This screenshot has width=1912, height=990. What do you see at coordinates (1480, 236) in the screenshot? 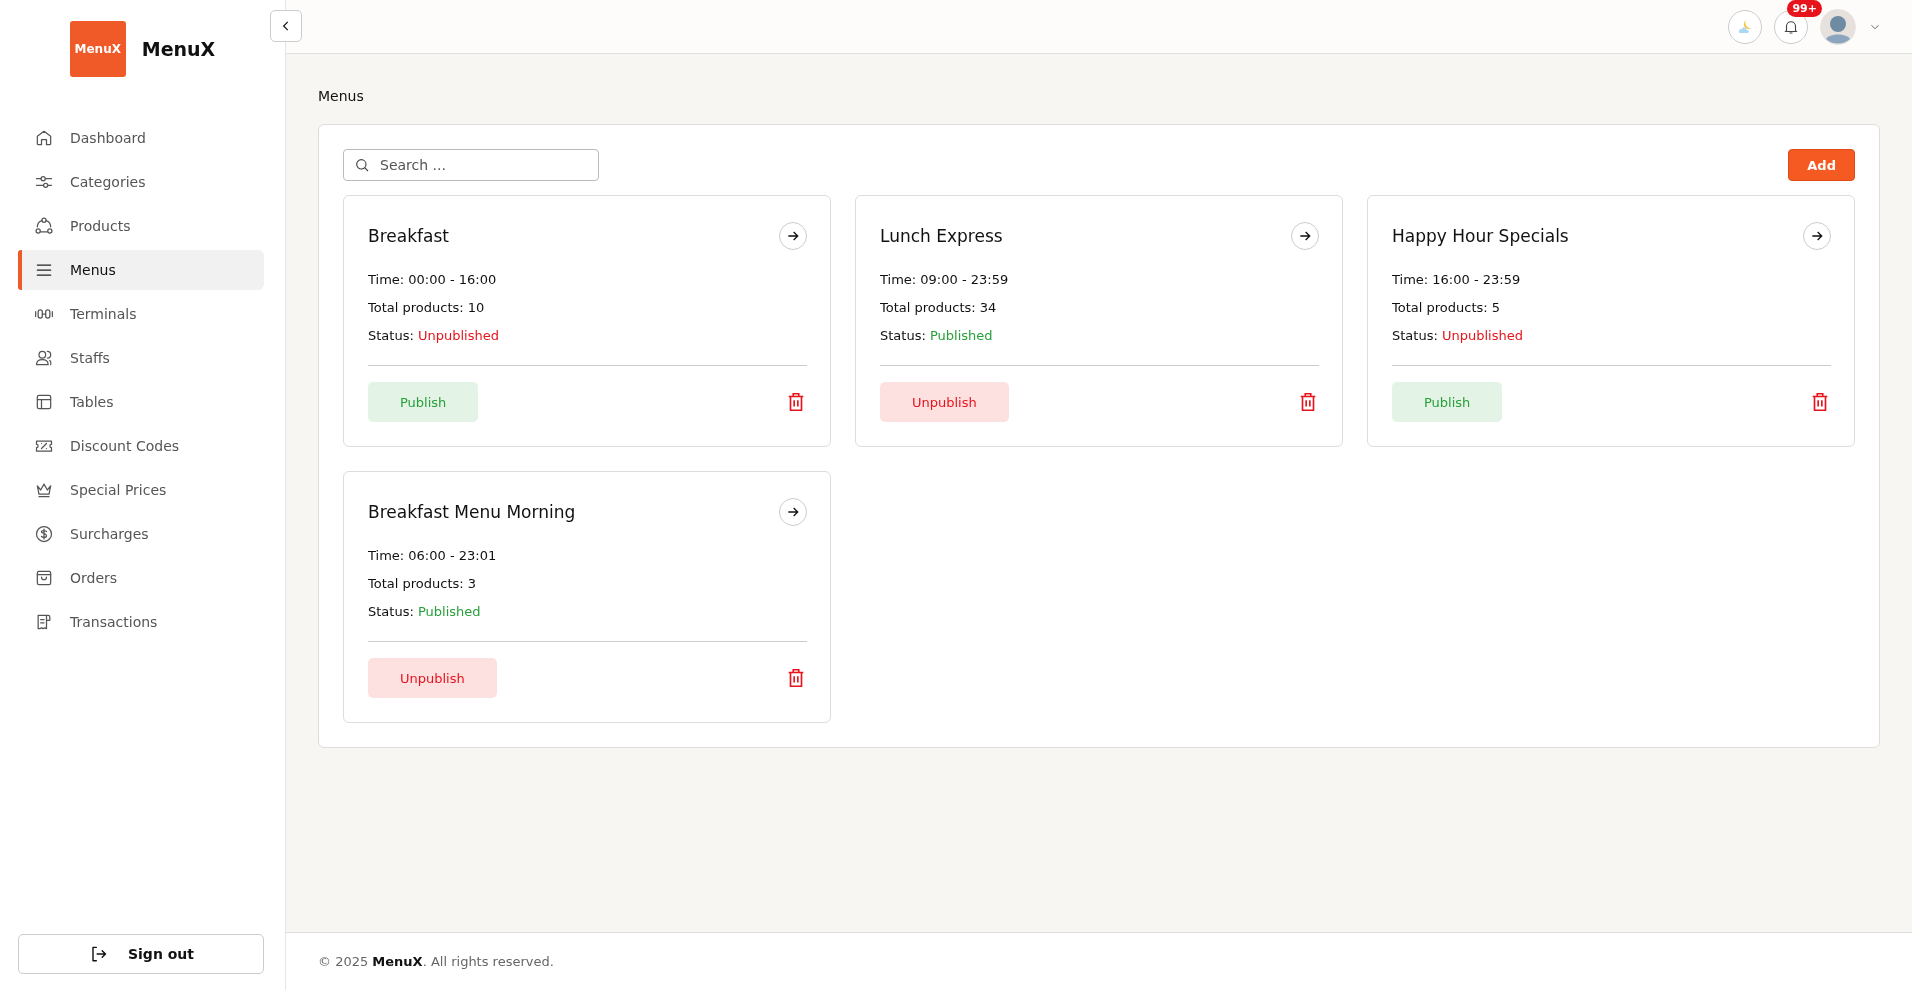
I see `menu-title: Happy Hour Specials` at bounding box center [1480, 236].